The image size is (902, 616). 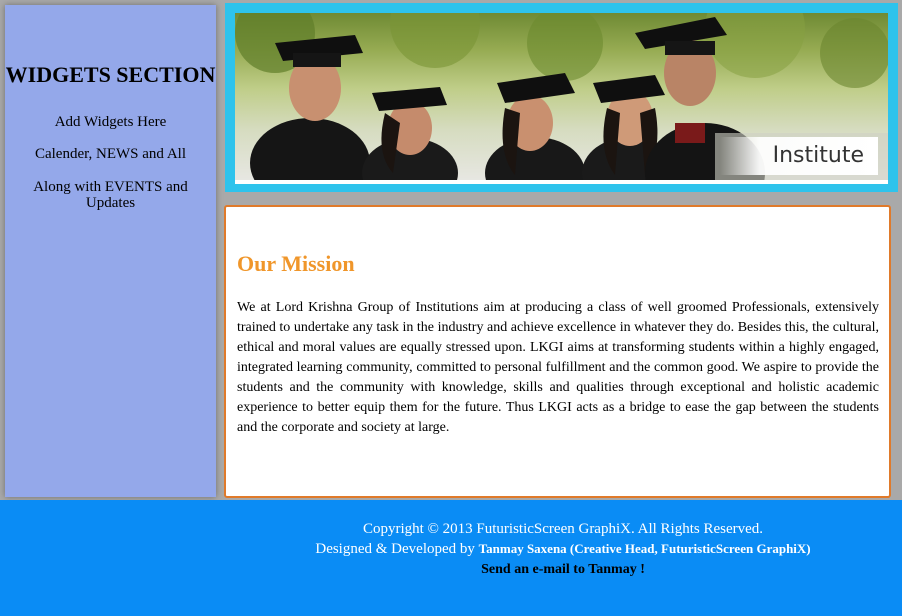 I want to click on footer-designed-prefix: Designed & Developed by, so click(x=395, y=549).